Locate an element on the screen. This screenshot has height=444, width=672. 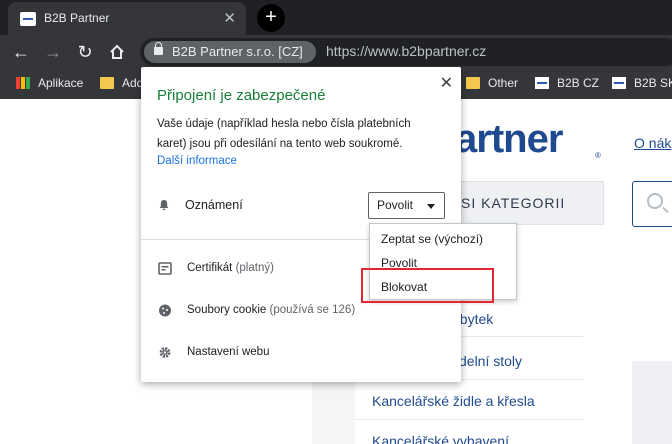
more-info-link: Další informace is located at coordinates (197, 161).